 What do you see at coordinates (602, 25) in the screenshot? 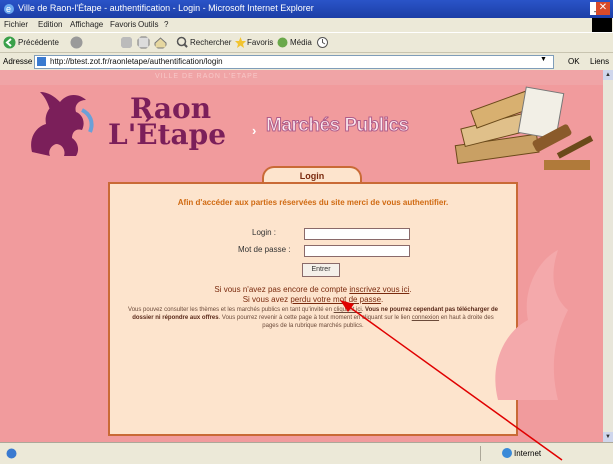
I see `windows-logo-icon` at bounding box center [602, 25].